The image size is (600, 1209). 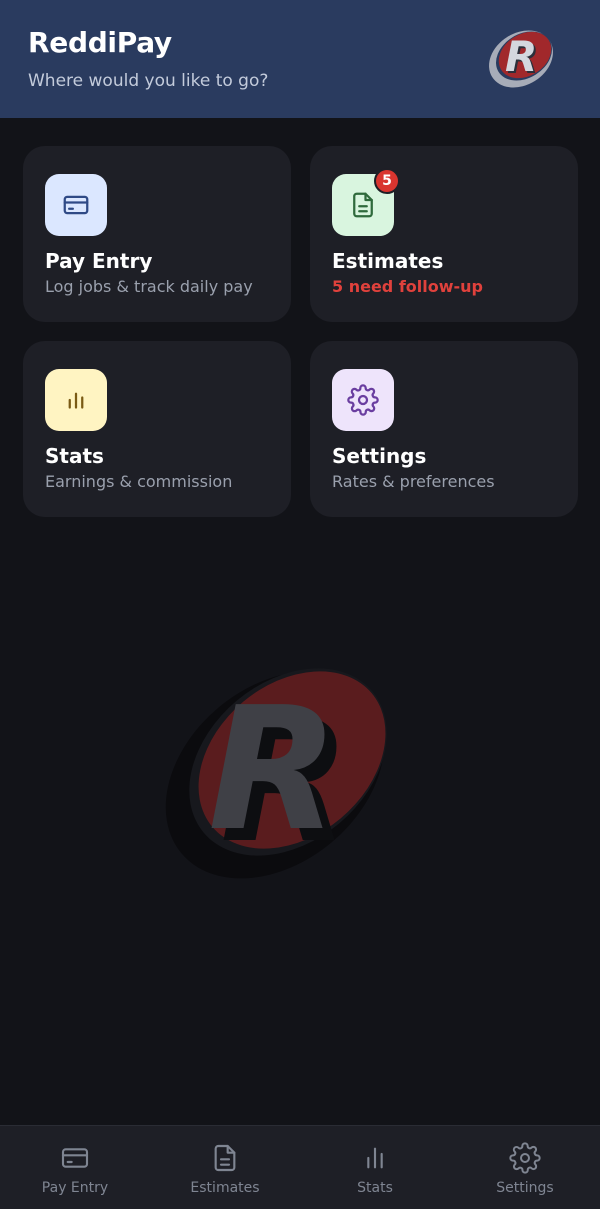 I want to click on nav-item-pay-entry: Pay Entry, so click(x=75, y=1167).